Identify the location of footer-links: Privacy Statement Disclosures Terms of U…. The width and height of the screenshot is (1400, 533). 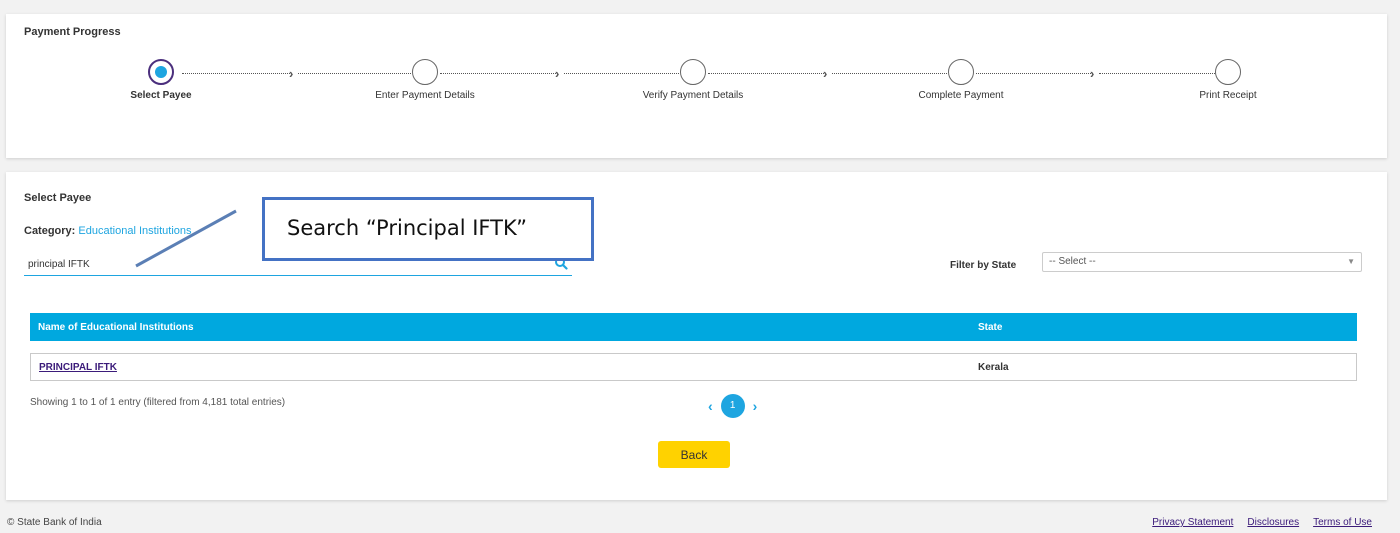
(1262, 522).